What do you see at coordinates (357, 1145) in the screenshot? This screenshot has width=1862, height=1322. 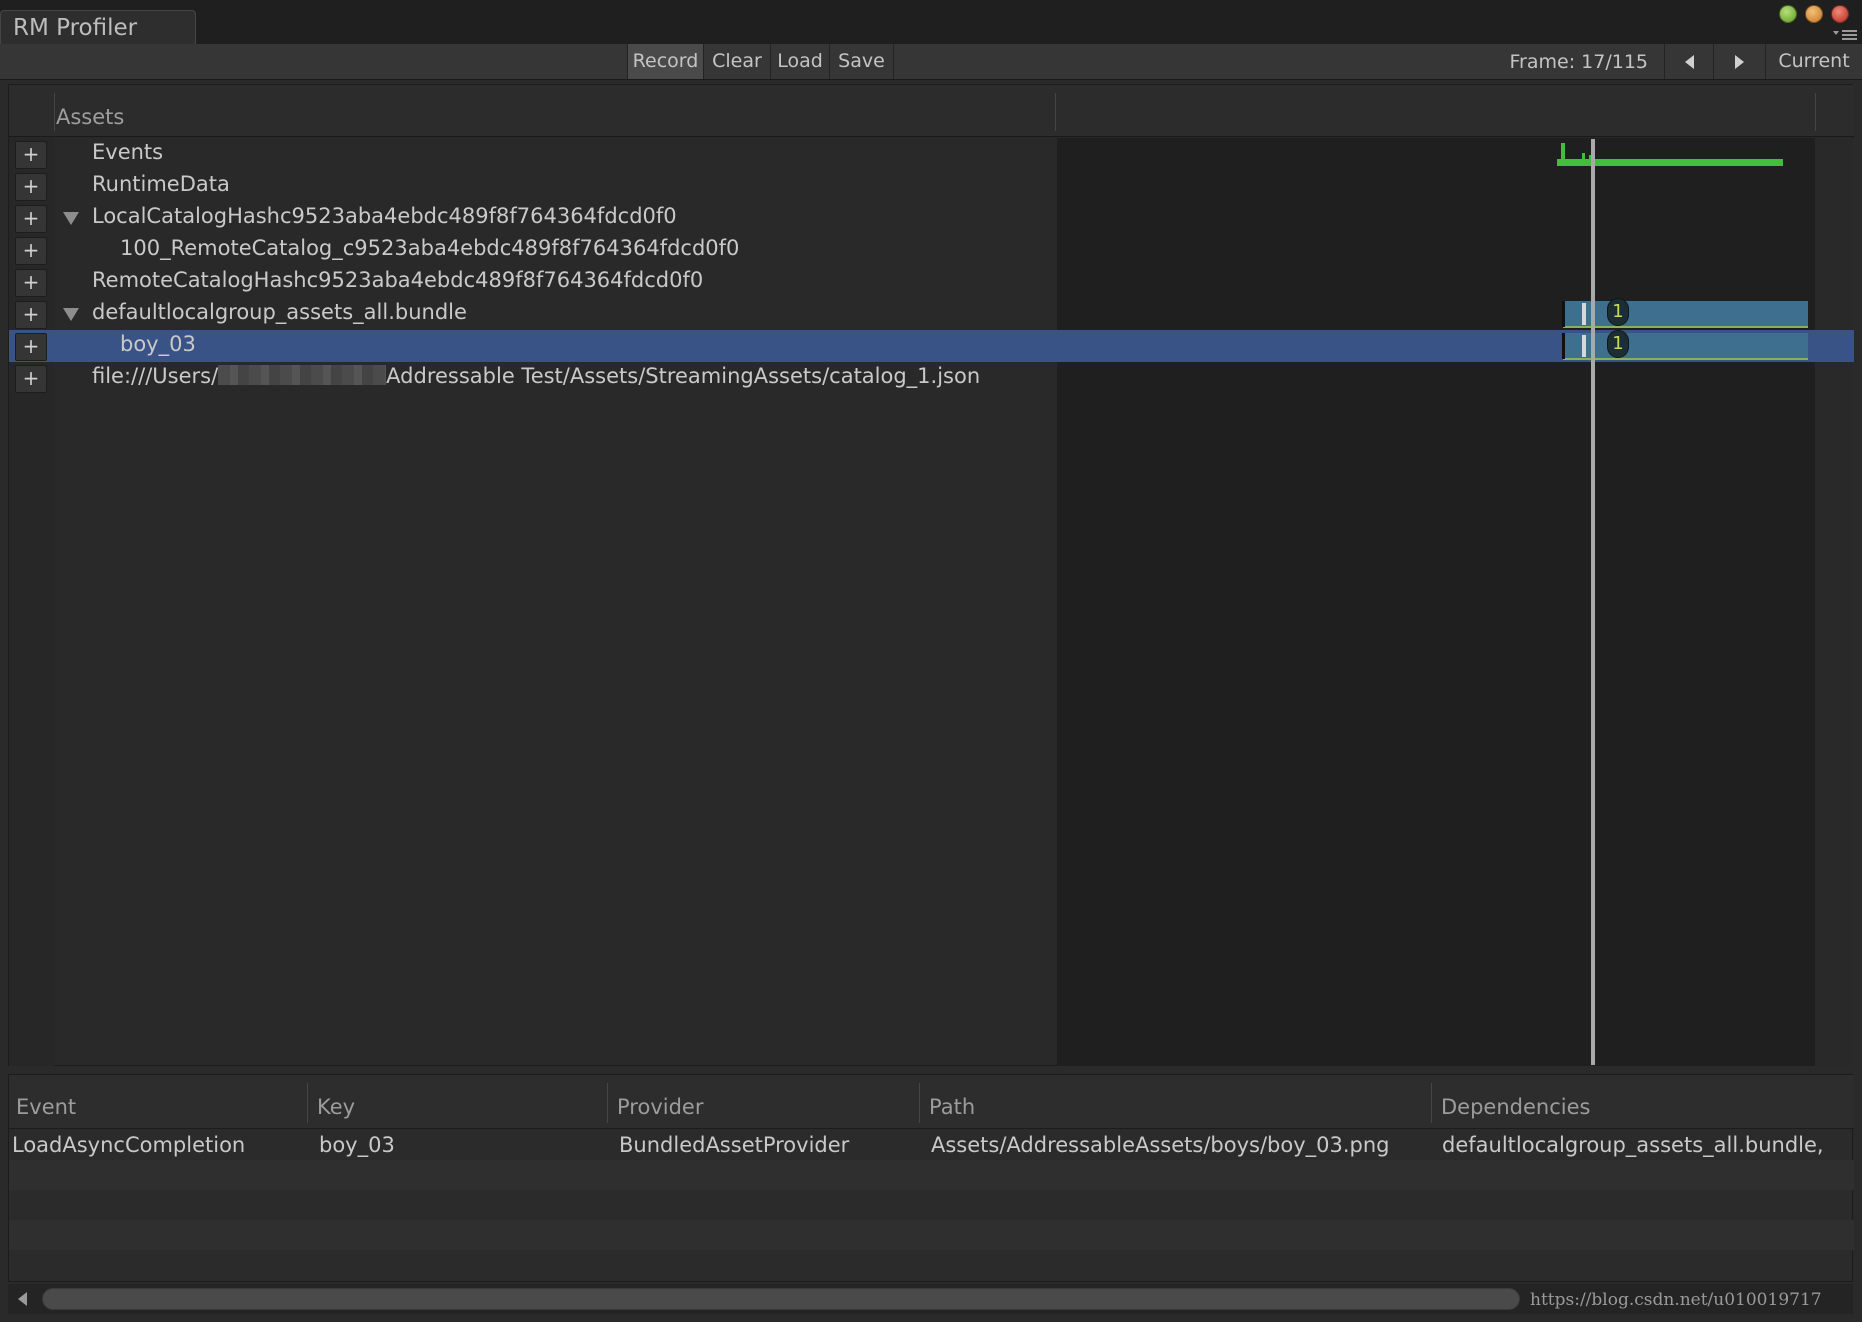 I see `key-cell: boy_03` at bounding box center [357, 1145].